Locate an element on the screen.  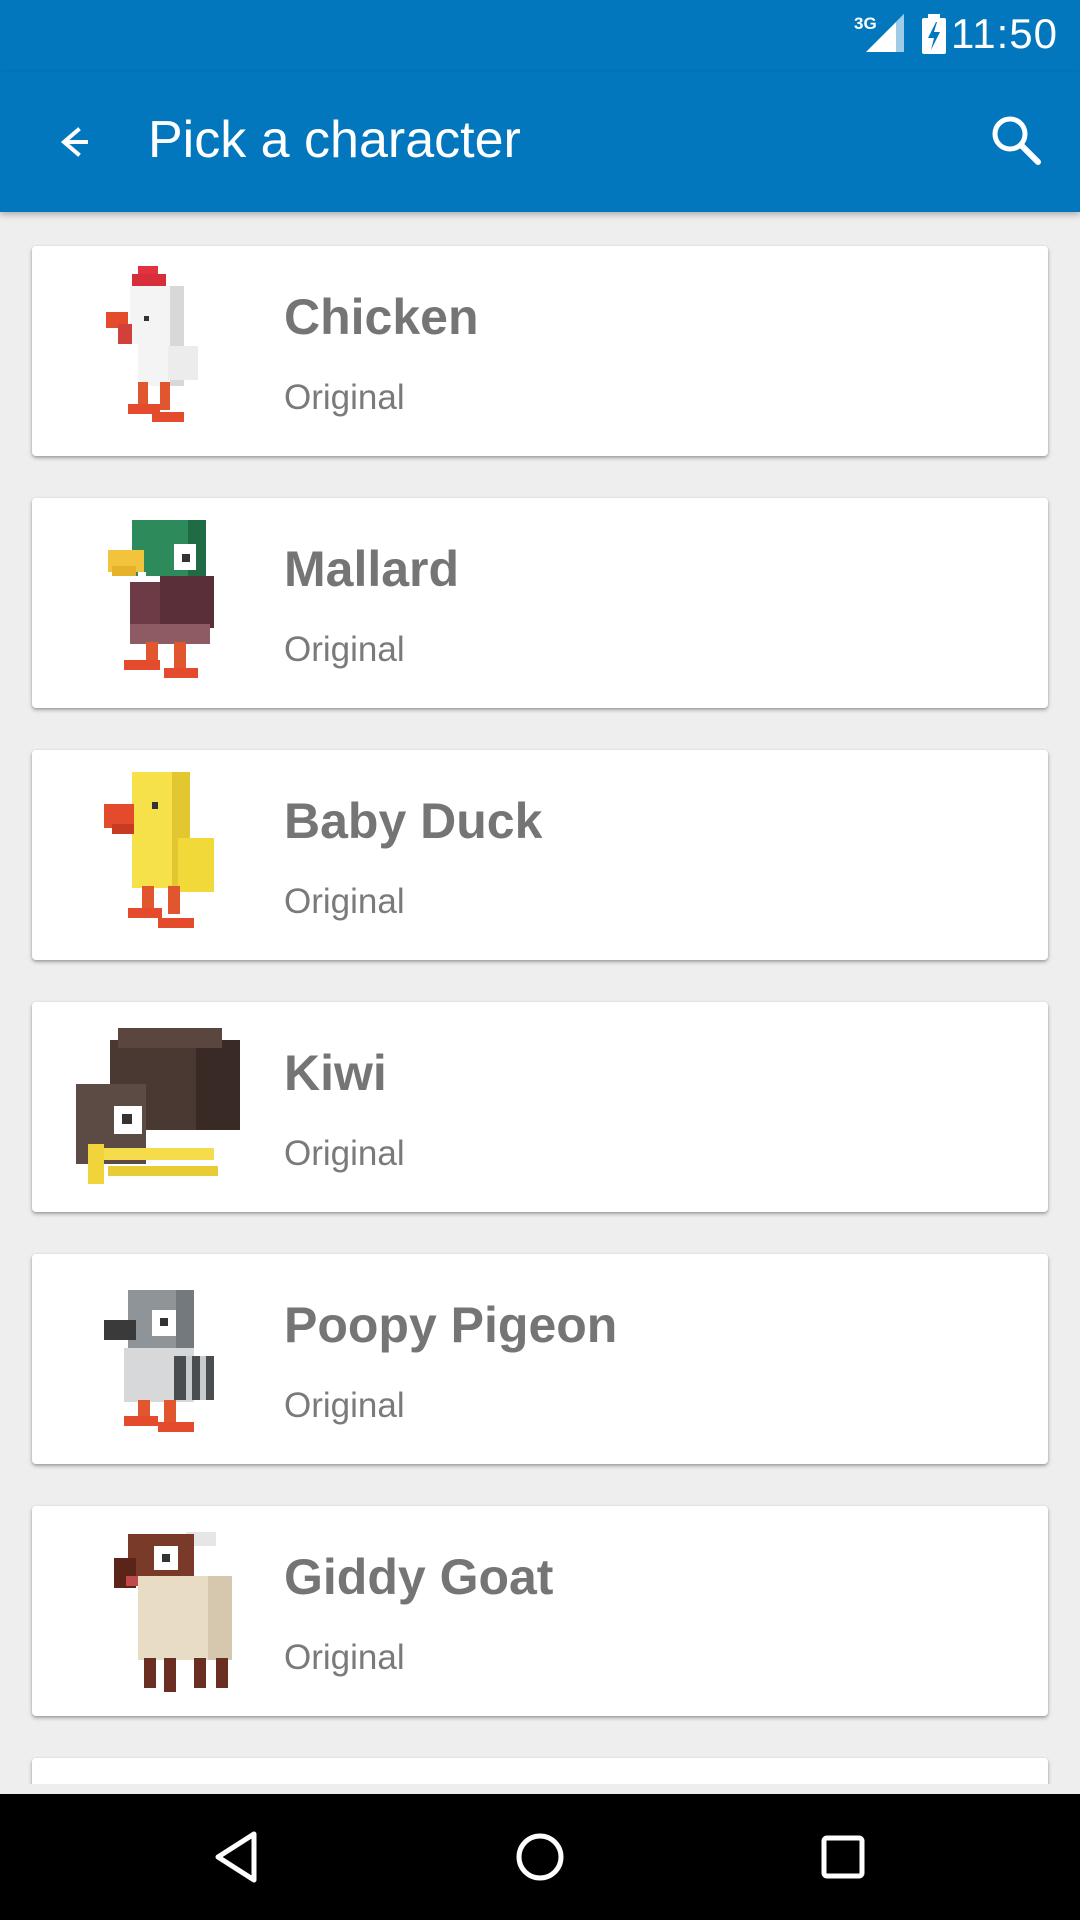
navigation-bar is located at coordinates (540, 1857).